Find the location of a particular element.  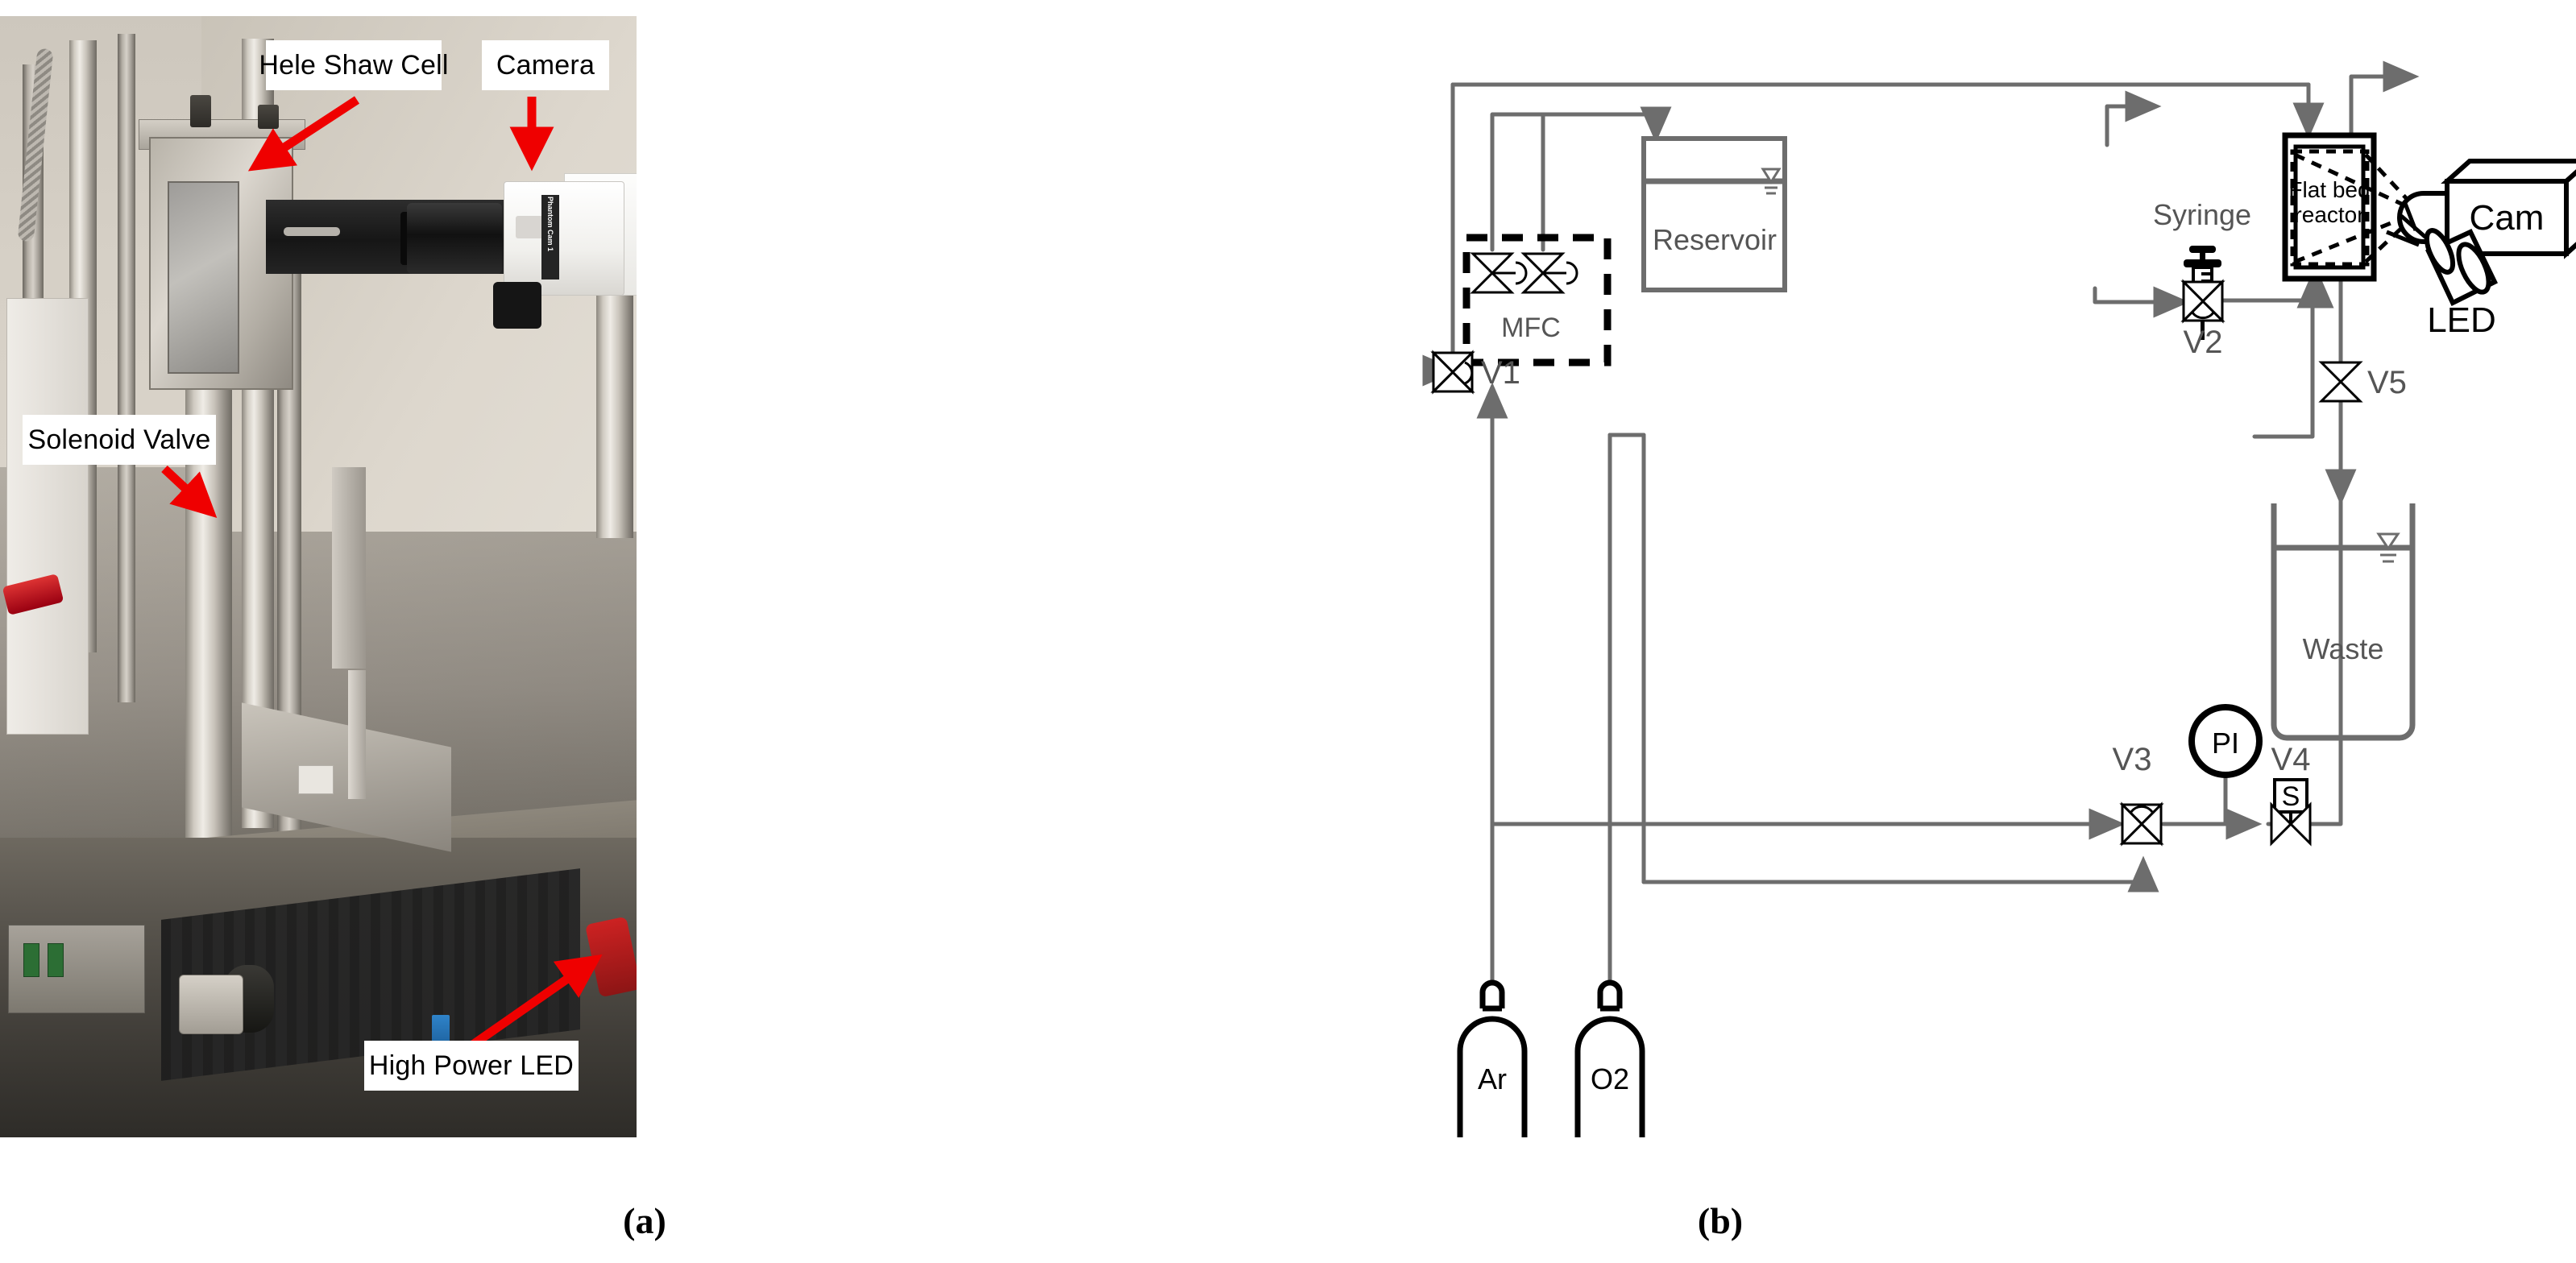

caption-b: (b) is located at coordinates (1721, 1220).